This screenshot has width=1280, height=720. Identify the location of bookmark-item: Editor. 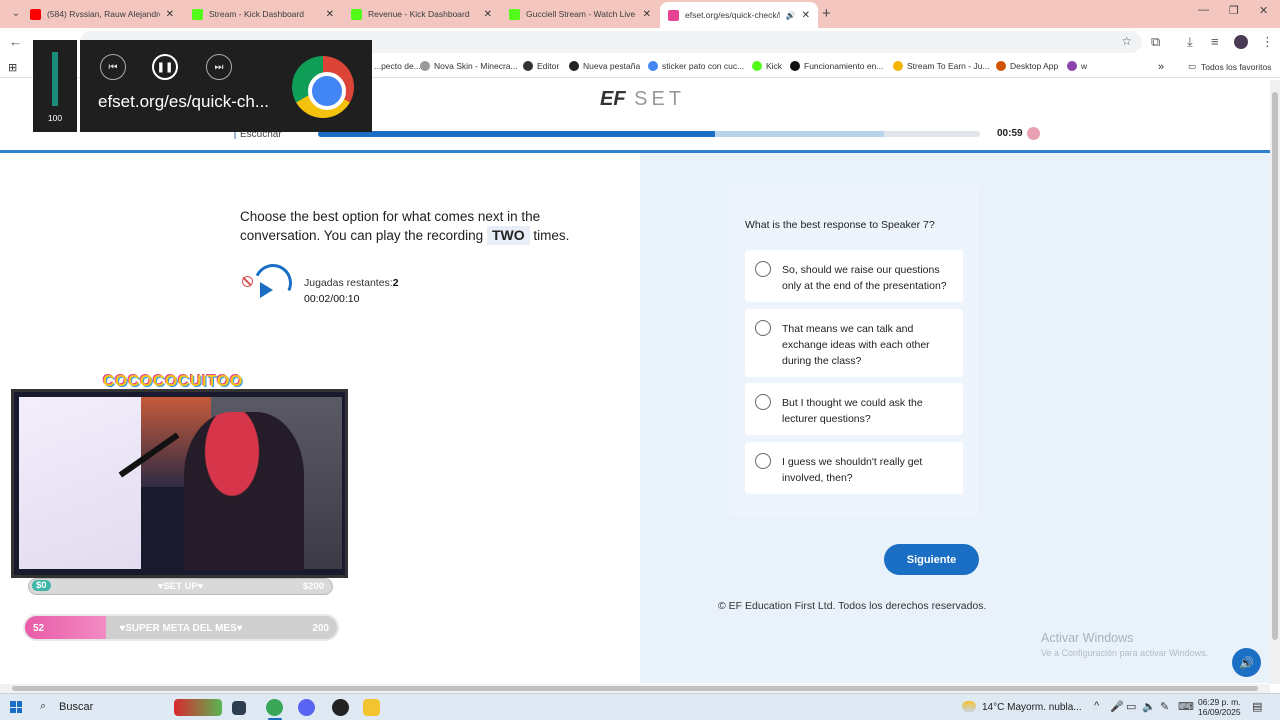
(541, 66).